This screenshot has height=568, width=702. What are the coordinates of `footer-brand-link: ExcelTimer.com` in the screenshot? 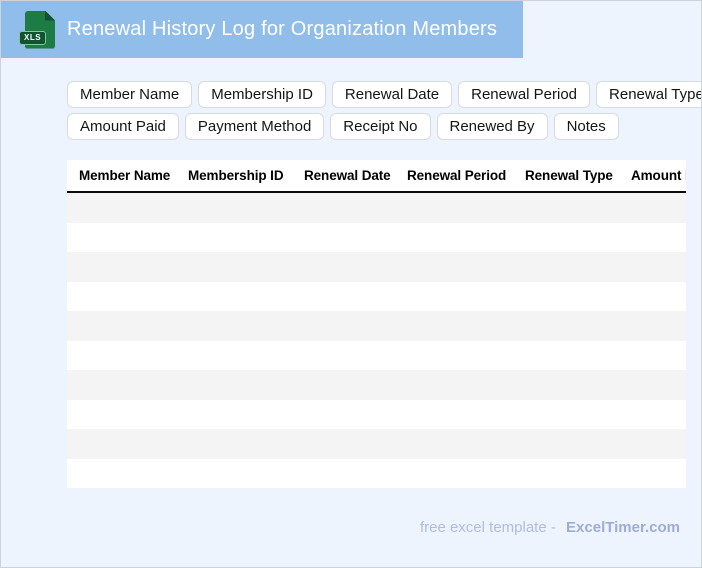 It's located at (623, 527).